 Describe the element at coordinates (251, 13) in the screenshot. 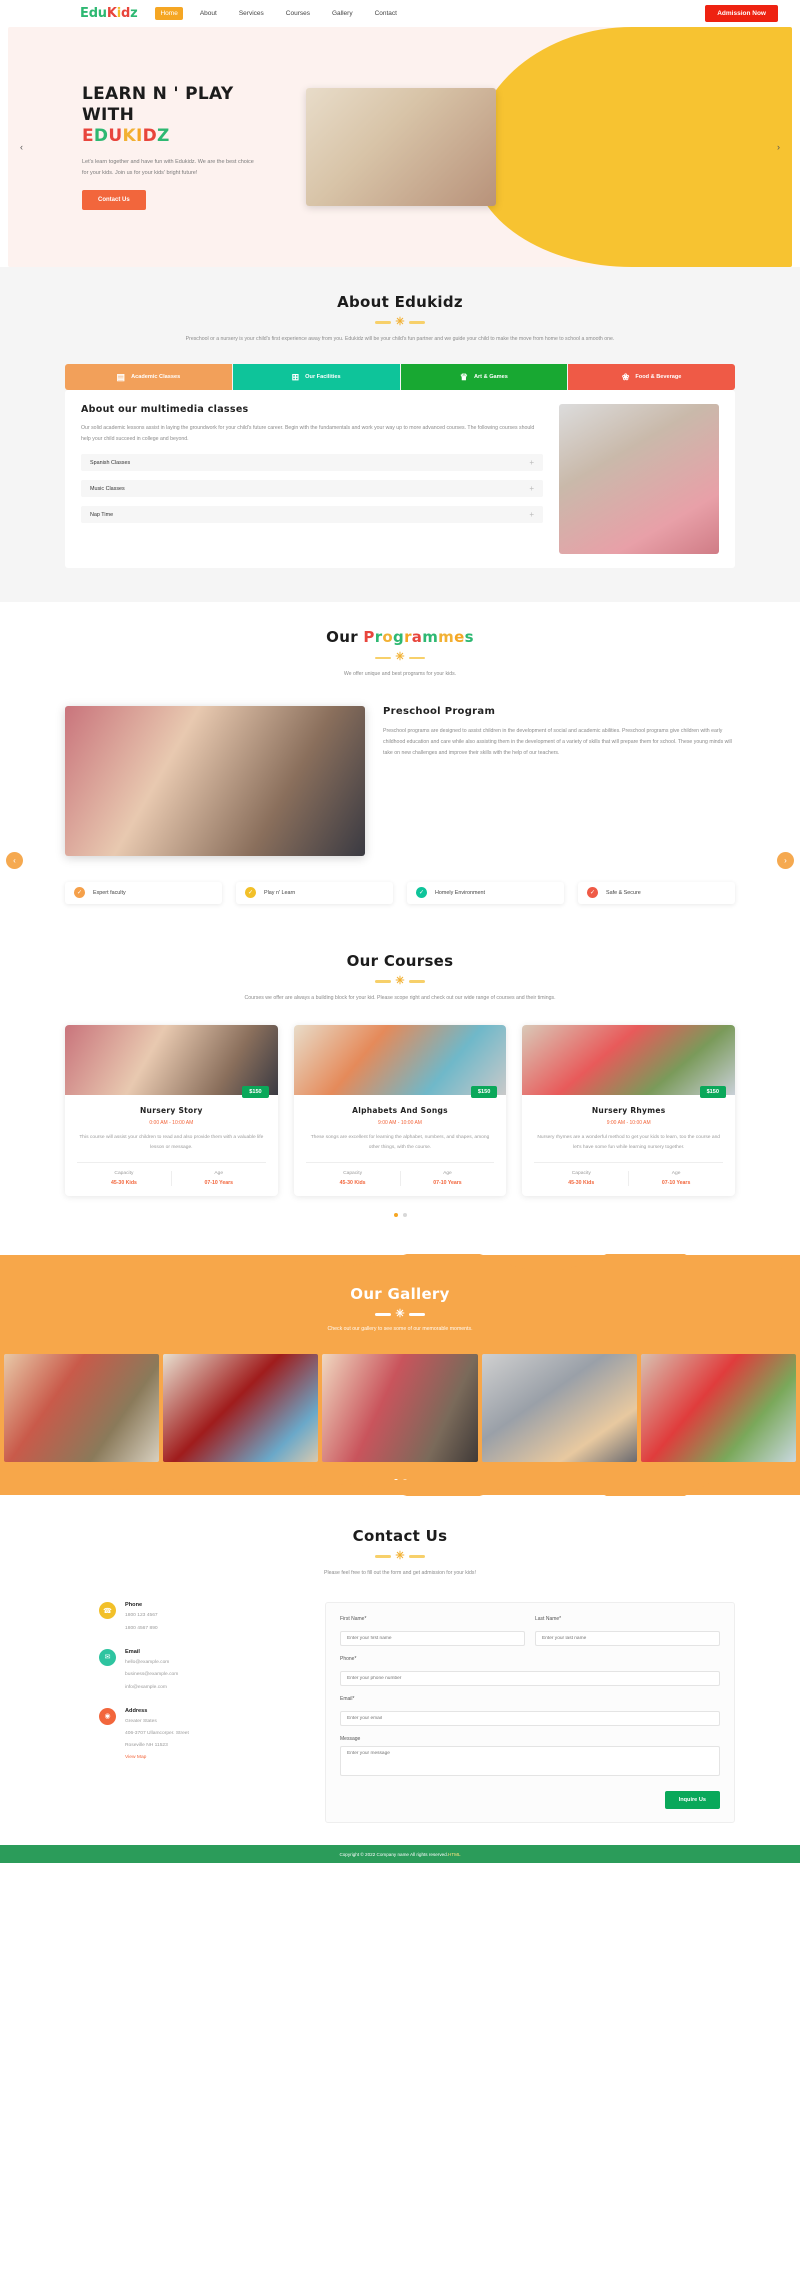

I see `nav-item-services: Services` at that location.